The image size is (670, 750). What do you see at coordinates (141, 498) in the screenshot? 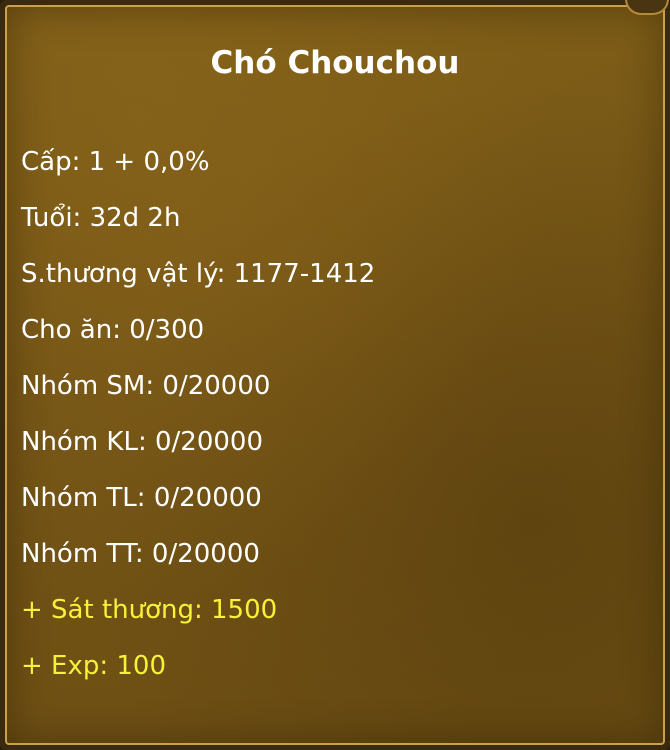
I see `stat-group-tl: Nhóm TL: 0/20000` at bounding box center [141, 498].